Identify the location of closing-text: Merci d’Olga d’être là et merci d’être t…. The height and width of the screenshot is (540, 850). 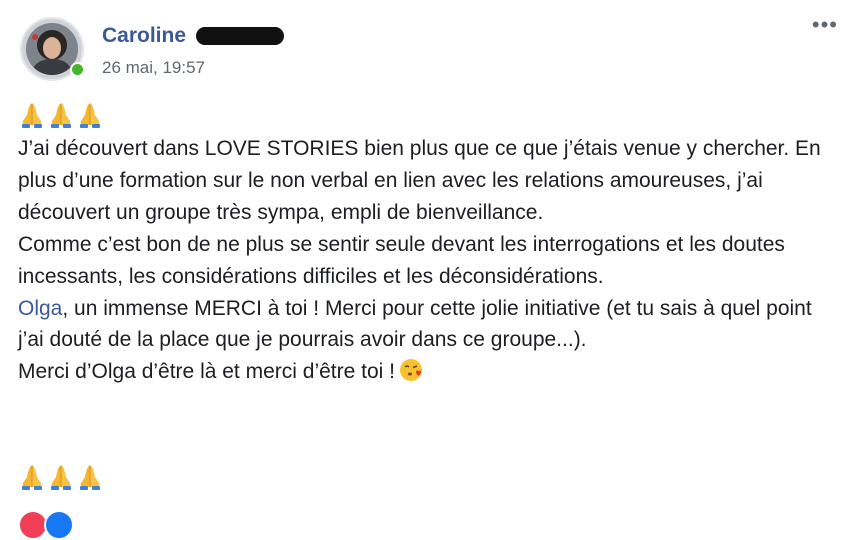
(206, 372).